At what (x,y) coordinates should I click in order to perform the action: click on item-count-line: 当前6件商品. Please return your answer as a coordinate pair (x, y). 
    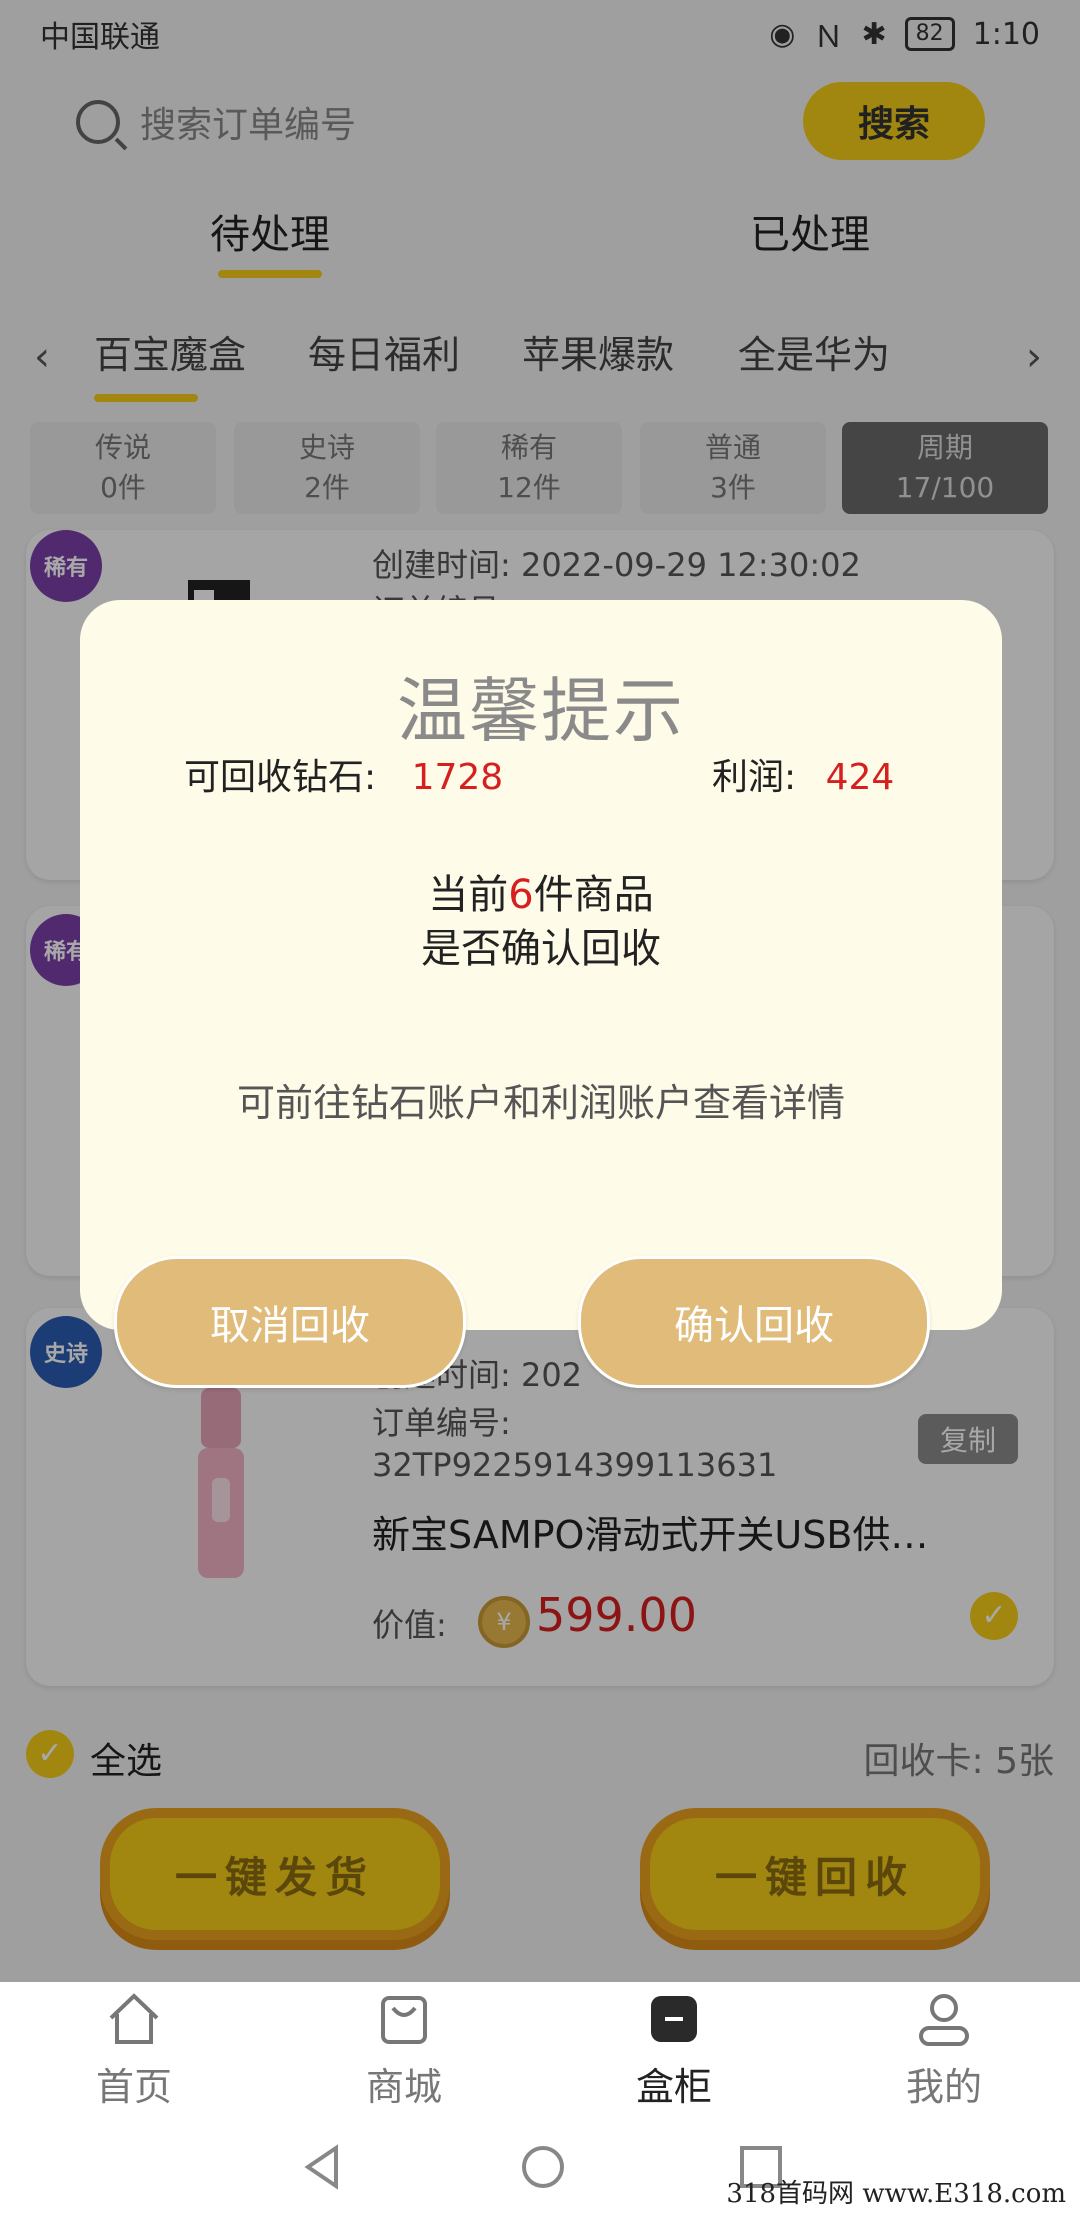
    Looking at the image, I should click on (541, 891).